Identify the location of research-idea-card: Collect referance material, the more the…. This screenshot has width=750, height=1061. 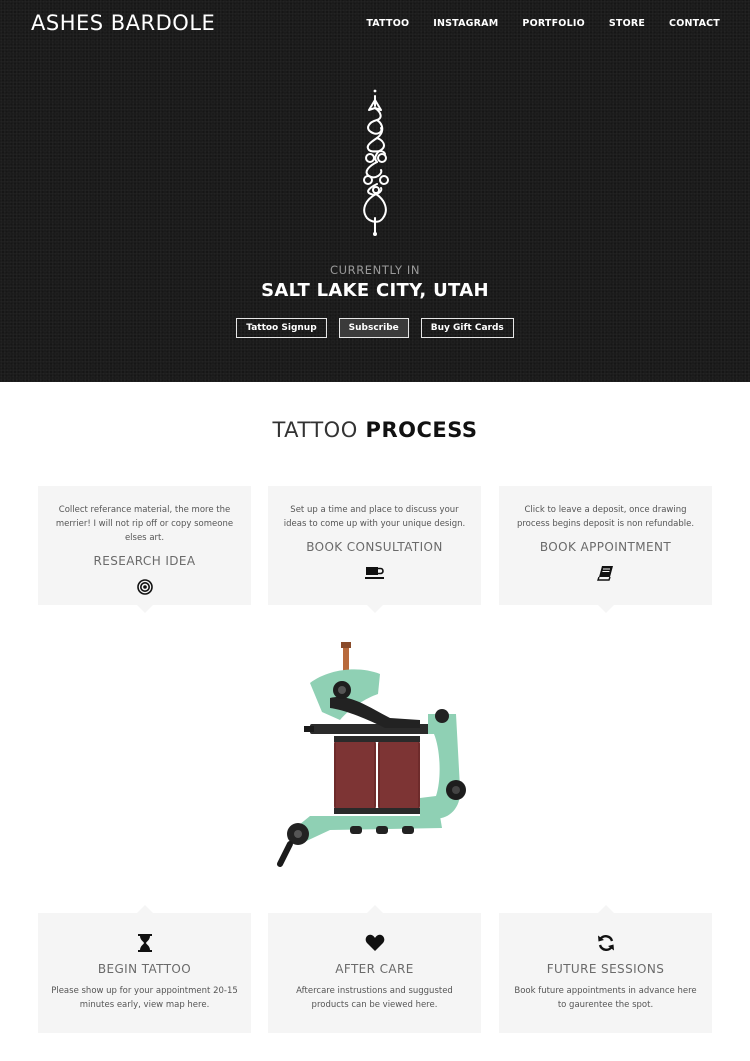
(144, 549).